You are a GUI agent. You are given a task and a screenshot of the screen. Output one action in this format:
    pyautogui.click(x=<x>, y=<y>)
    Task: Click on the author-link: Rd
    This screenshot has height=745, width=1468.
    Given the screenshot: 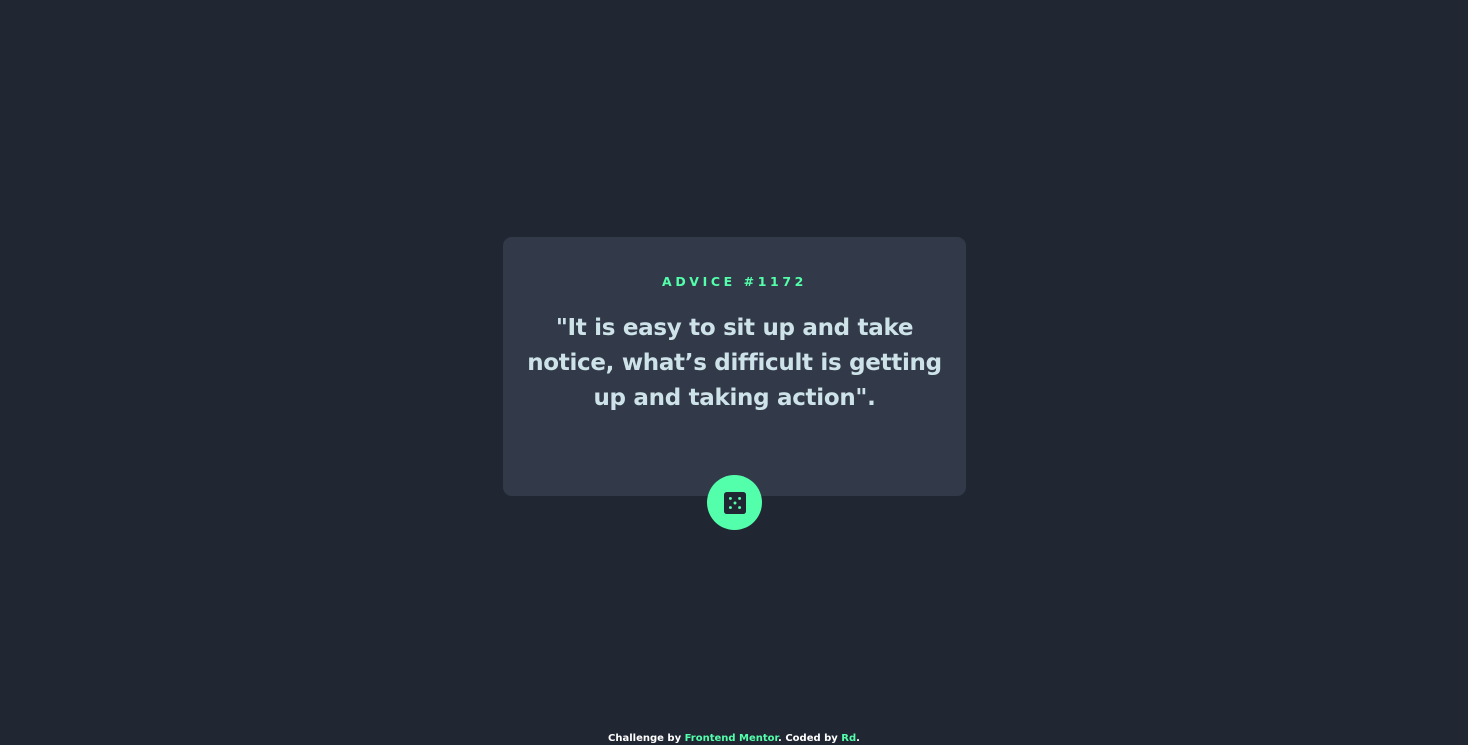 What is the action you would take?
    pyautogui.click(x=848, y=738)
    